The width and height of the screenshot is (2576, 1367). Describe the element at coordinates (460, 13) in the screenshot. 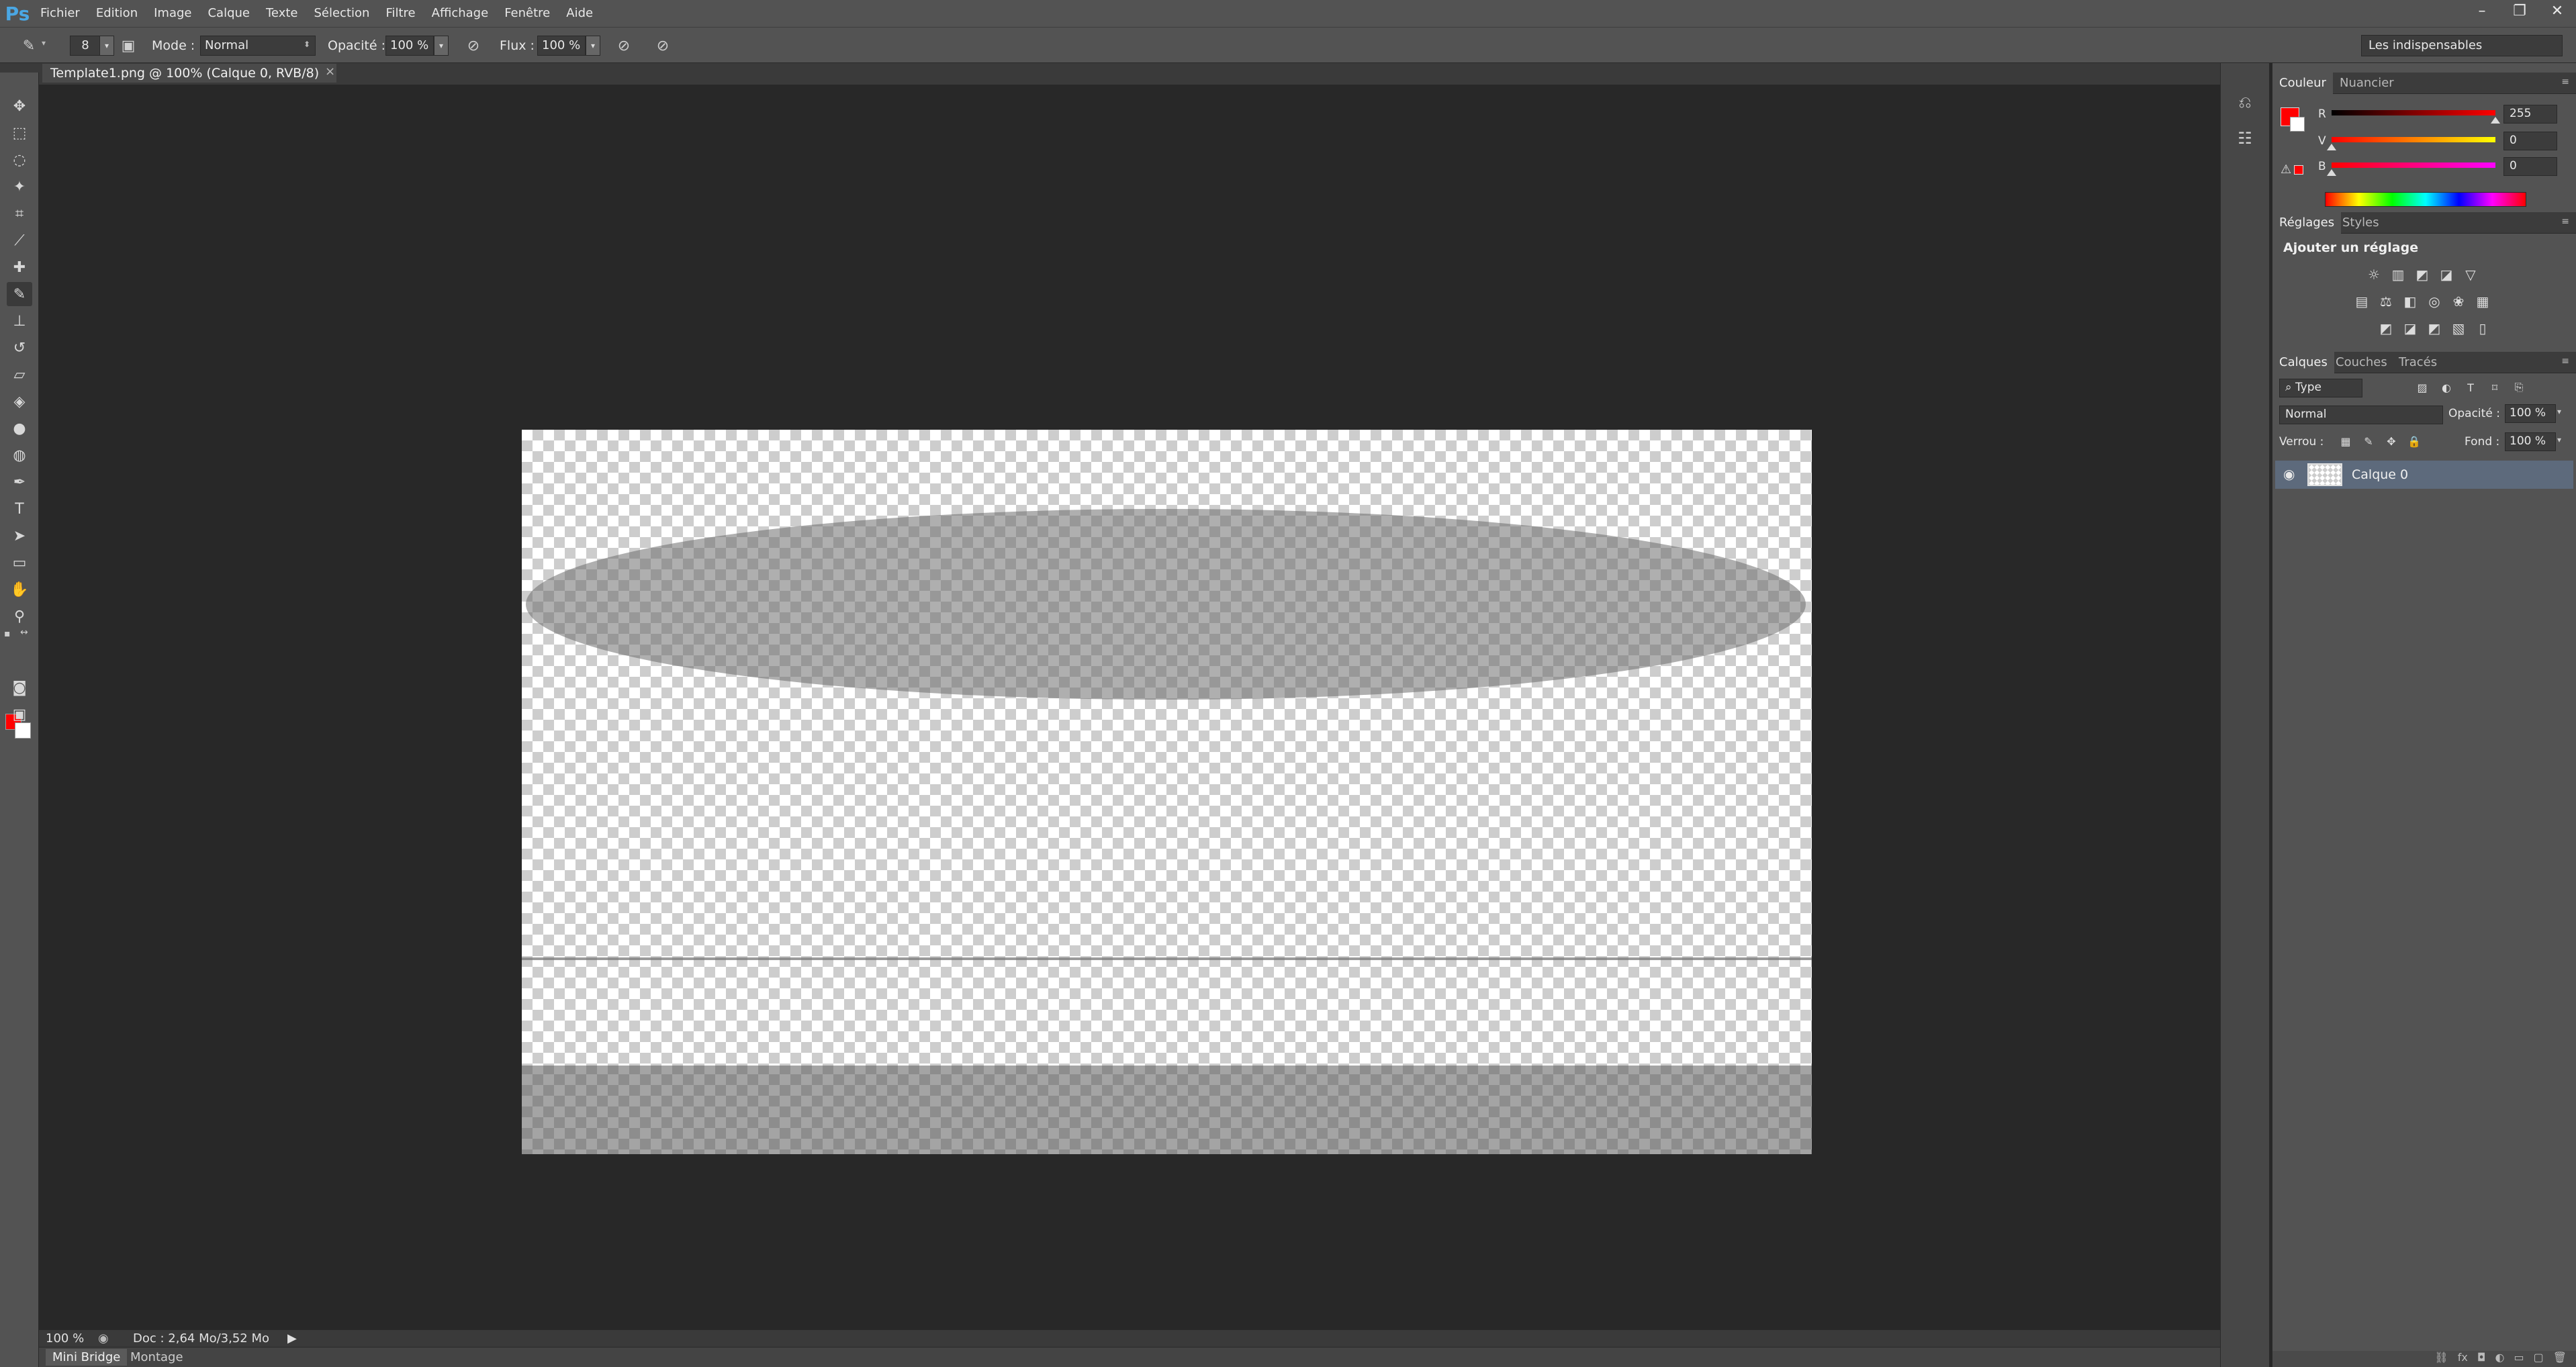

I see `menu-affichage: Affichage` at that location.